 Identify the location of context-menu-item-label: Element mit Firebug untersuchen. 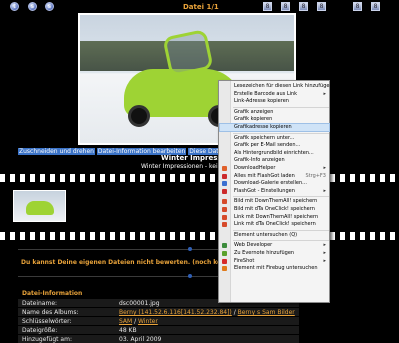
(276, 268).